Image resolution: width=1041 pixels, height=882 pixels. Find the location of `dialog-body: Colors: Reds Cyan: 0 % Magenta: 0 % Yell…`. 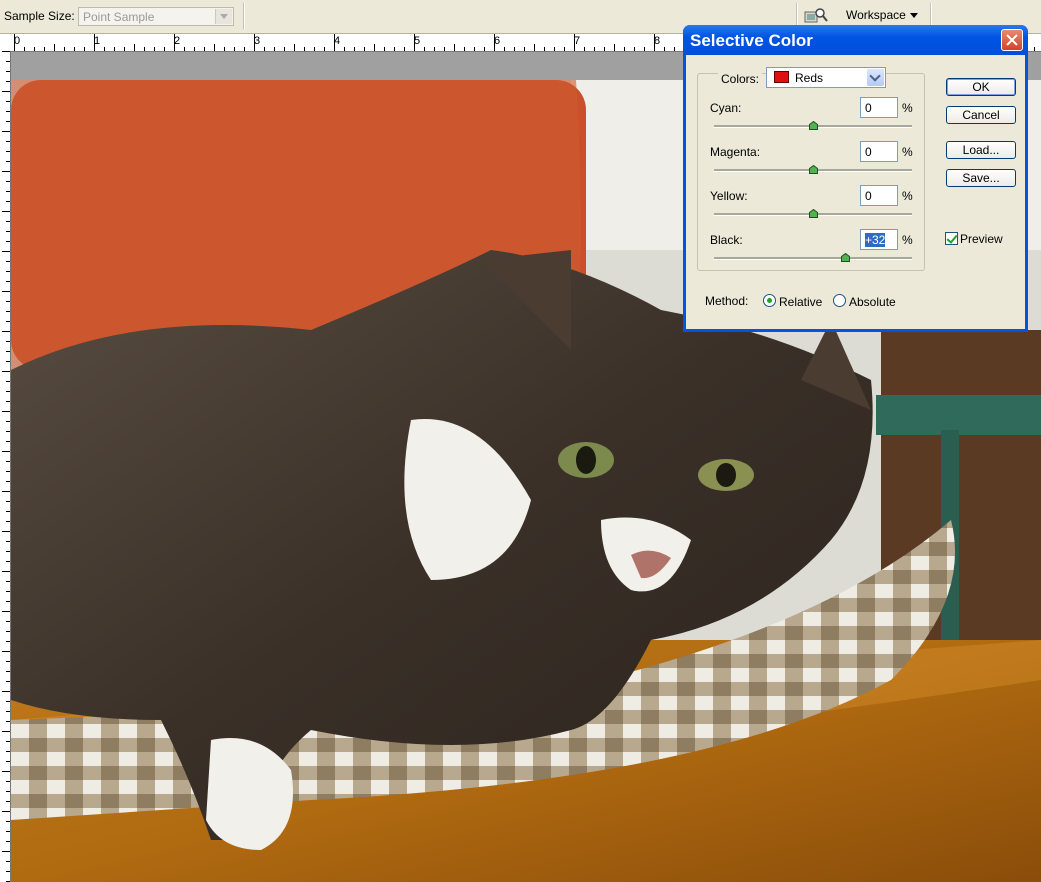

dialog-body: Colors: Reds Cyan: 0 % Magenta: 0 % Yell… is located at coordinates (855, 192).